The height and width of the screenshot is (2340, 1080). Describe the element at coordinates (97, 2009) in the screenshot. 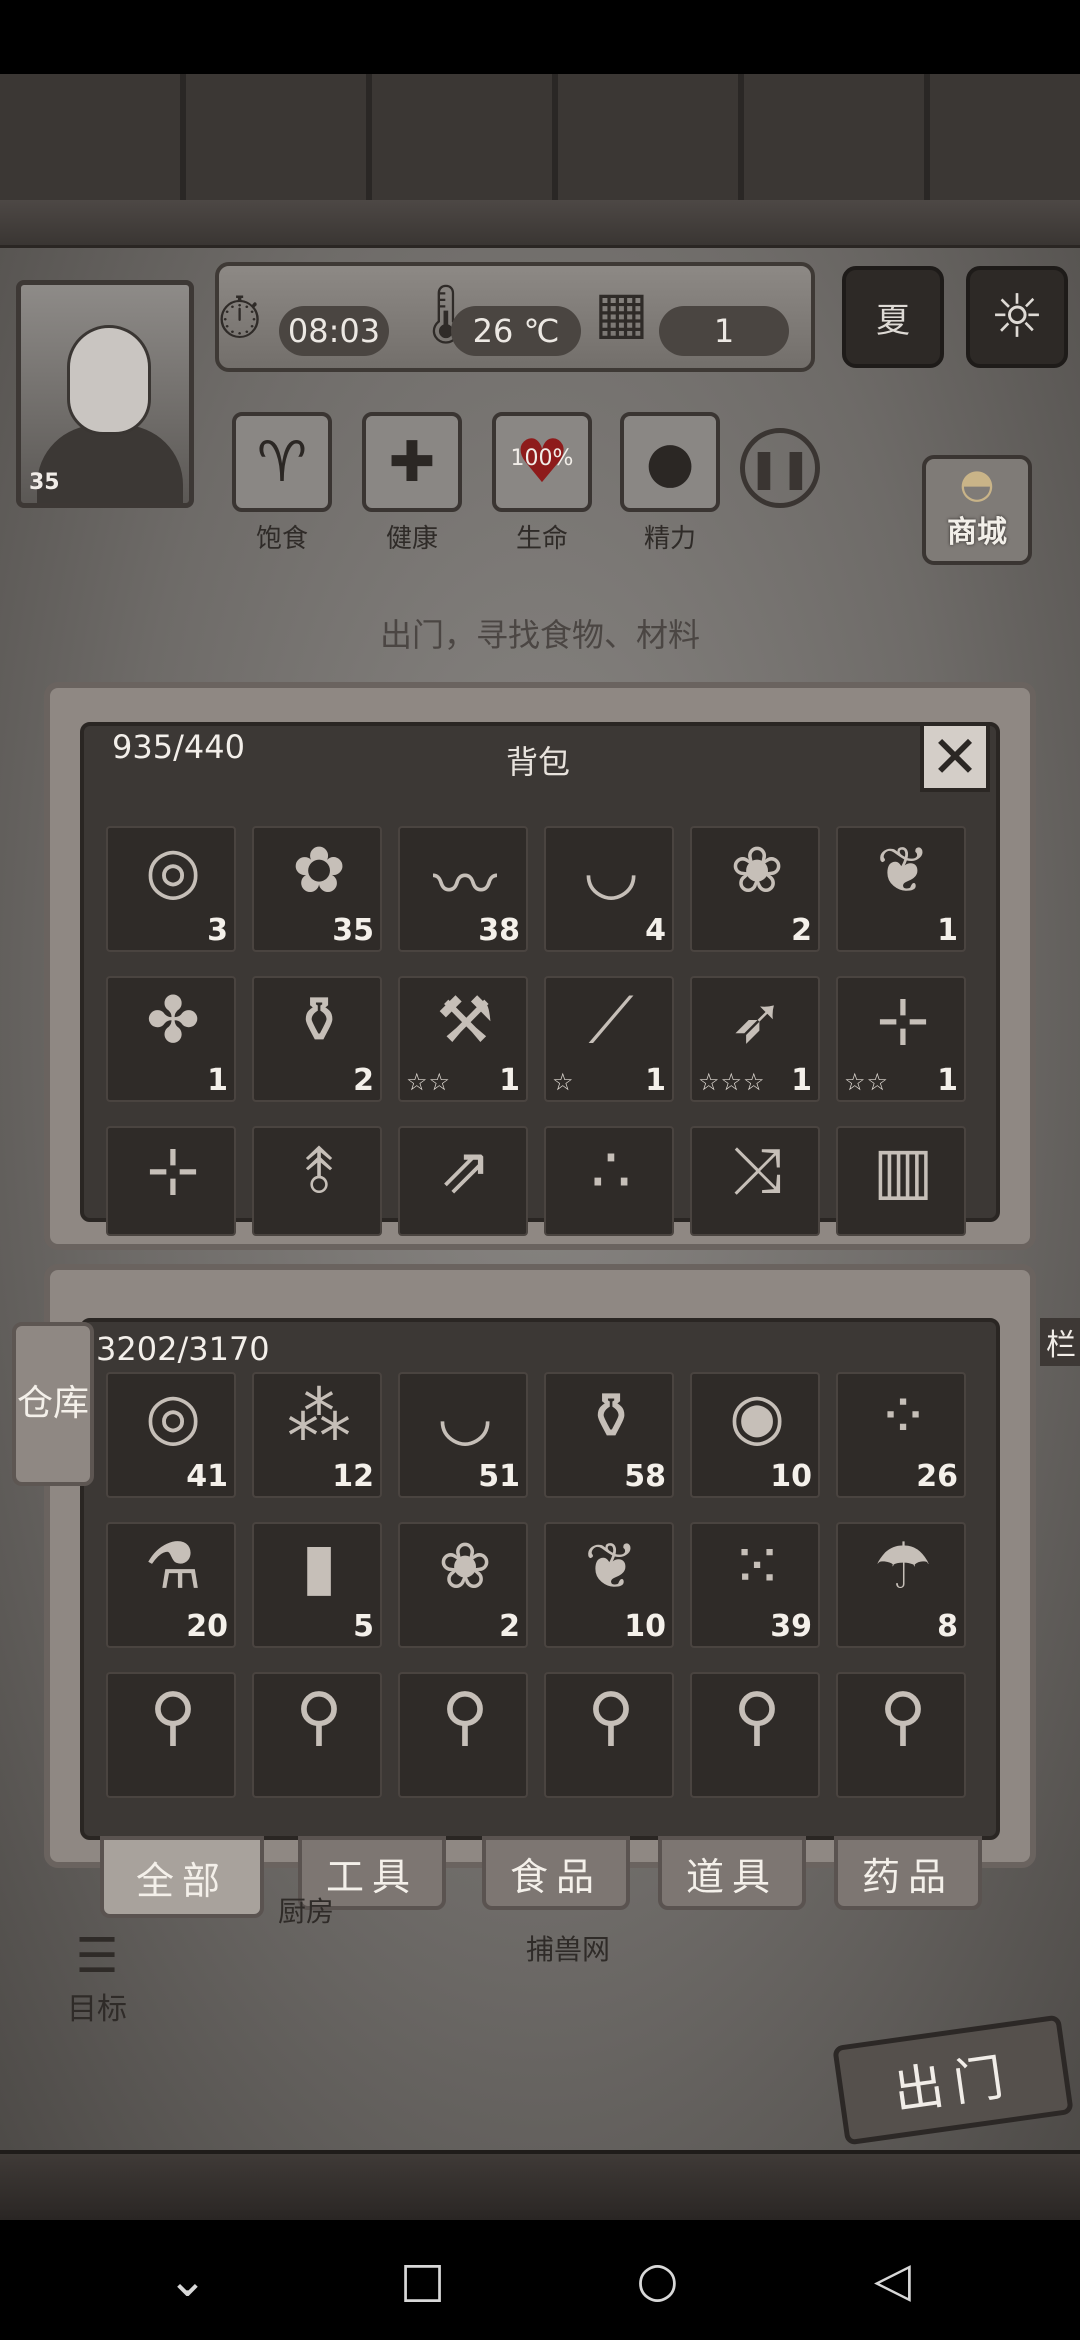

I see `goal-label: 目标` at that location.